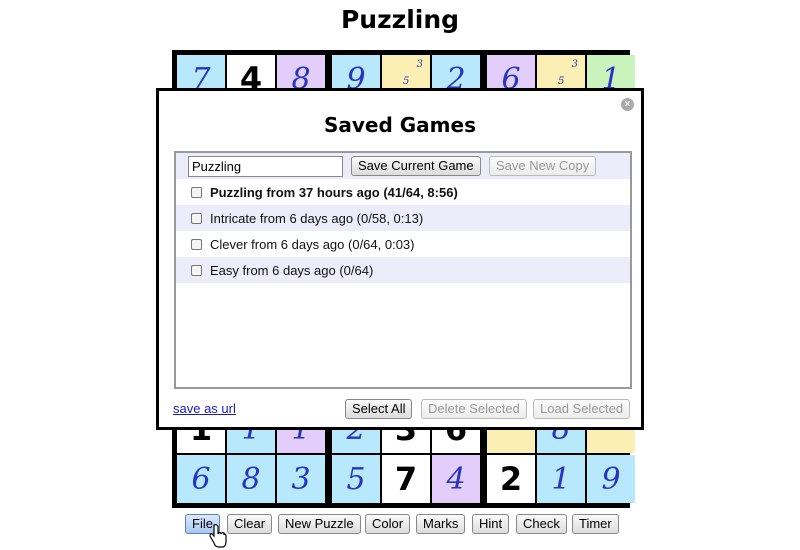 The width and height of the screenshot is (800, 550). What do you see at coordinates (582, 409) in the screenshot?
I see `load-selected-button: Load Selected` at bounding box center [582, 409].